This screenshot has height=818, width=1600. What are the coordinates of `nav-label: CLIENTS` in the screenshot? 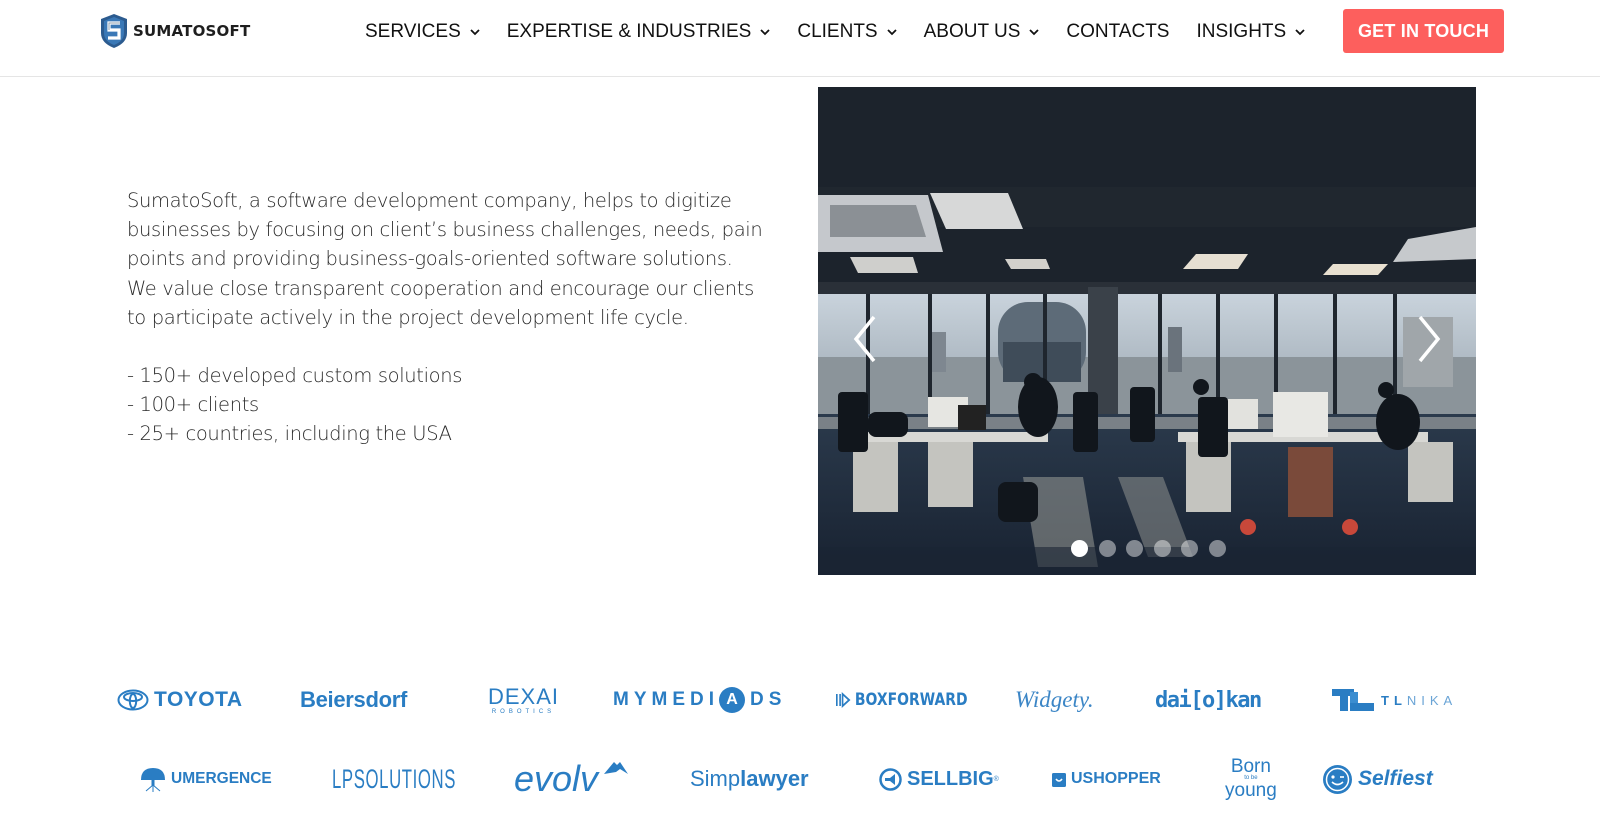 It's located at (837, 31).